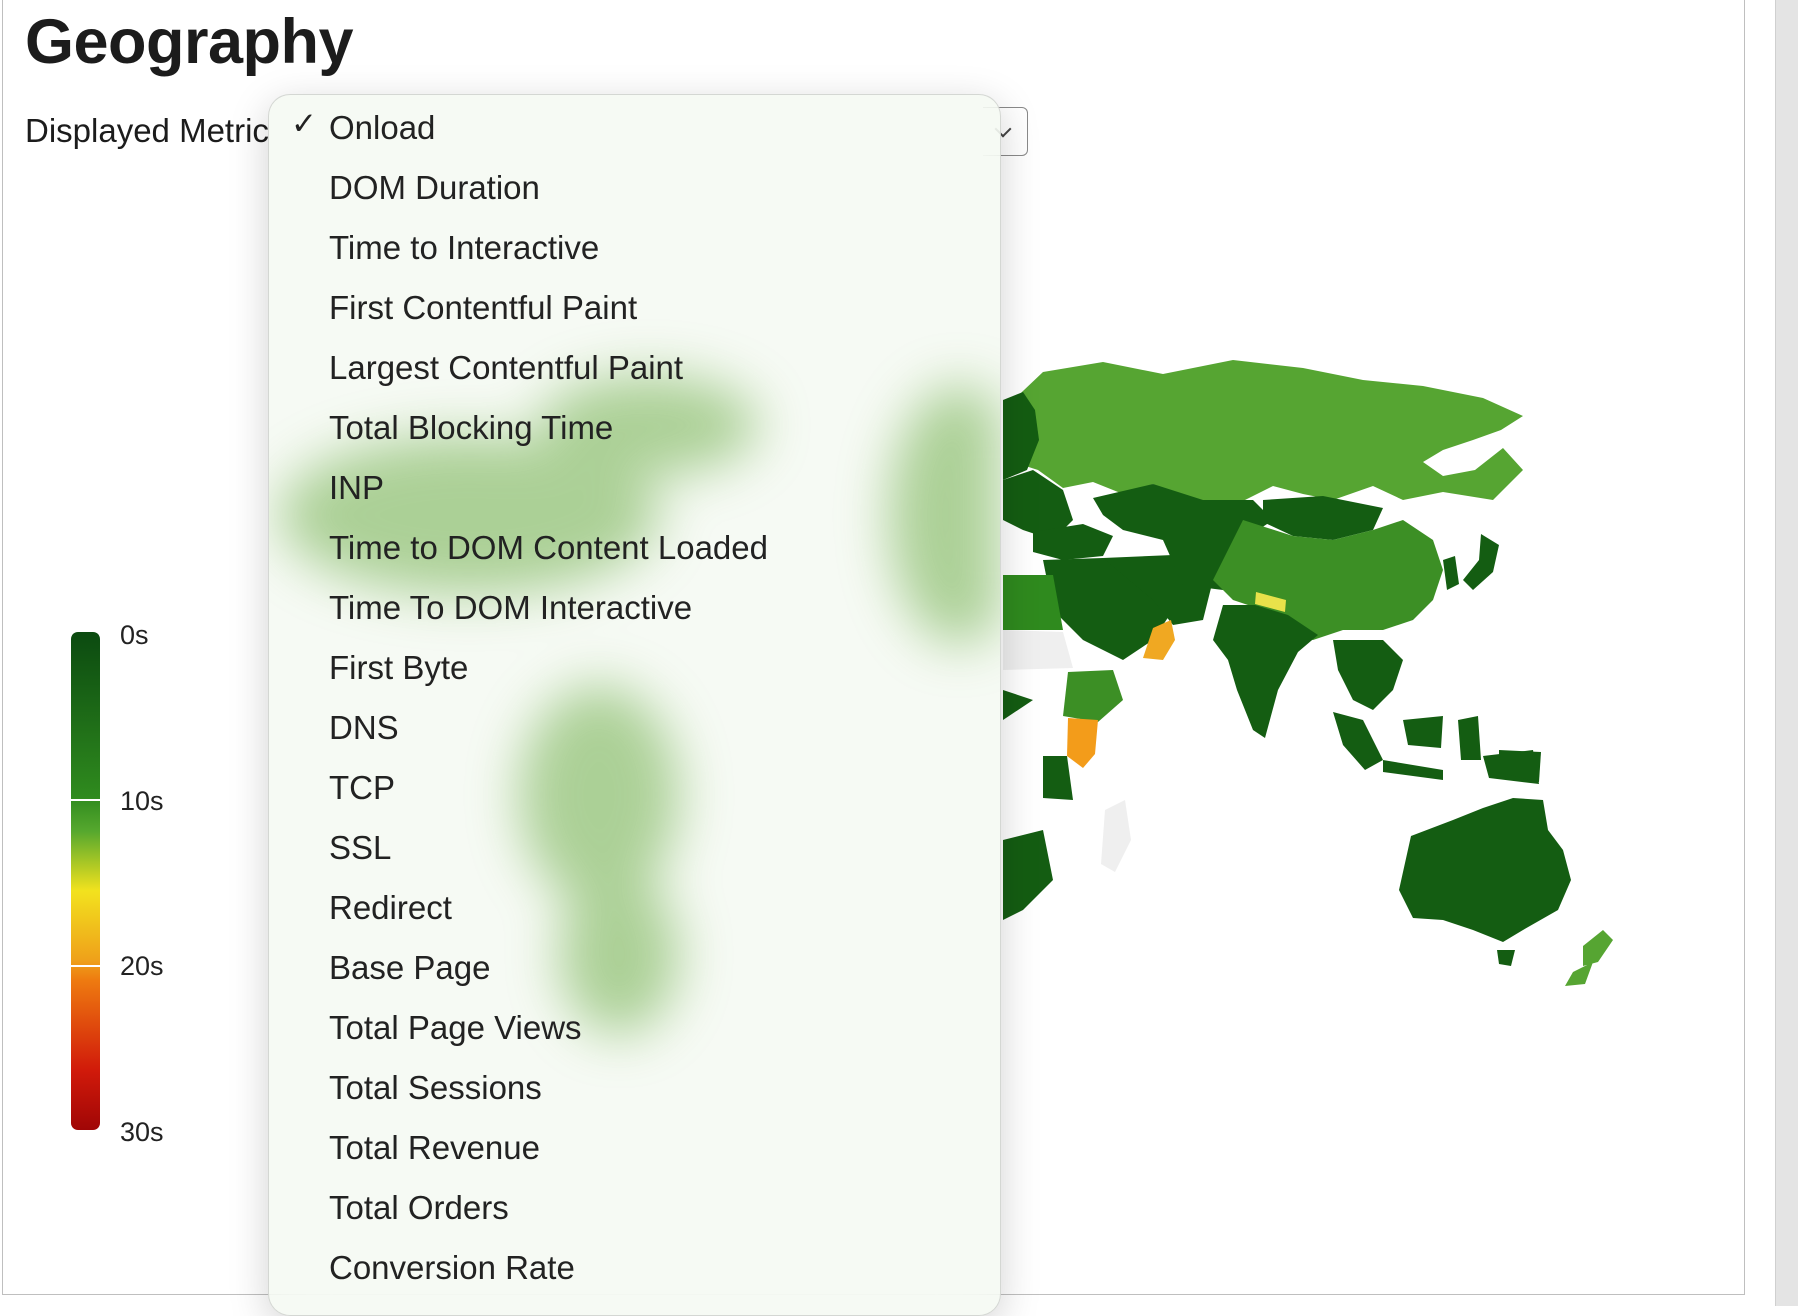 Image resolution: width=1798 pixels, height=1316 pixels. I want to click on menu-item-total-orders: Total Orders, so click(634, 1205).